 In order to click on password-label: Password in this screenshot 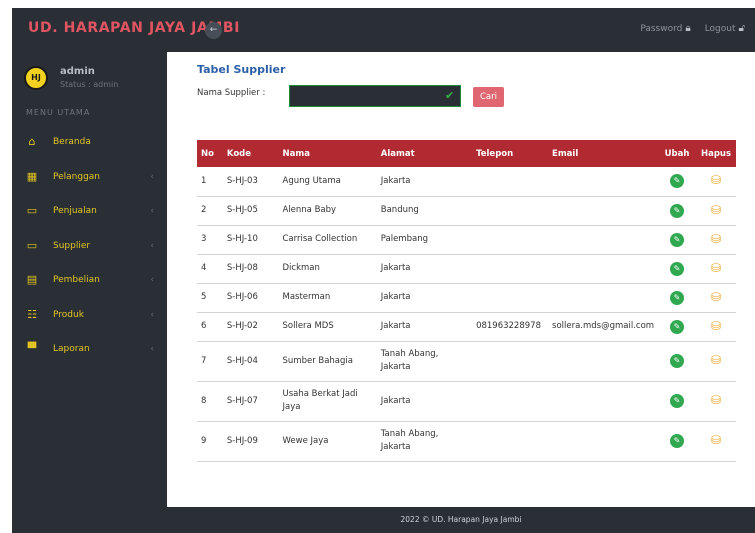, I will do `click(661, 28)`.